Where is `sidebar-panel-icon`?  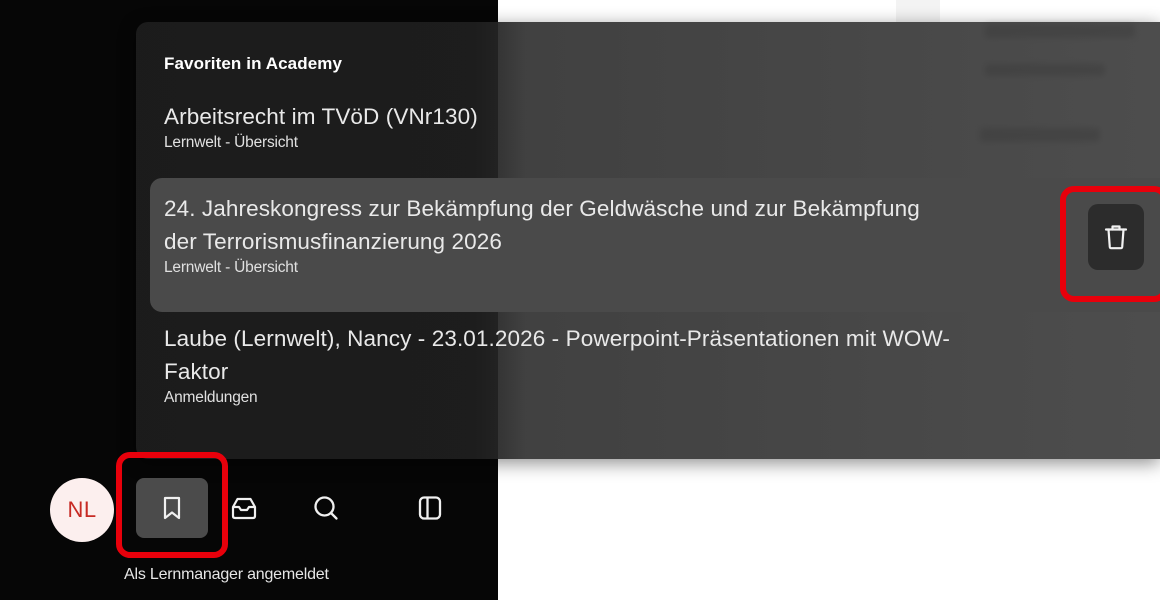
sidebar-panel-icon is located at coordinates (430, 508).